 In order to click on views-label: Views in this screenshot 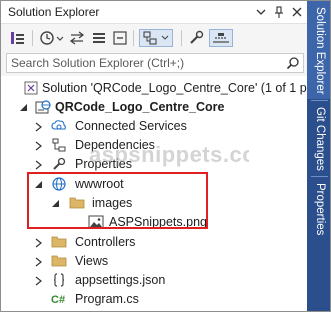, I will do `click(92, 261)`.